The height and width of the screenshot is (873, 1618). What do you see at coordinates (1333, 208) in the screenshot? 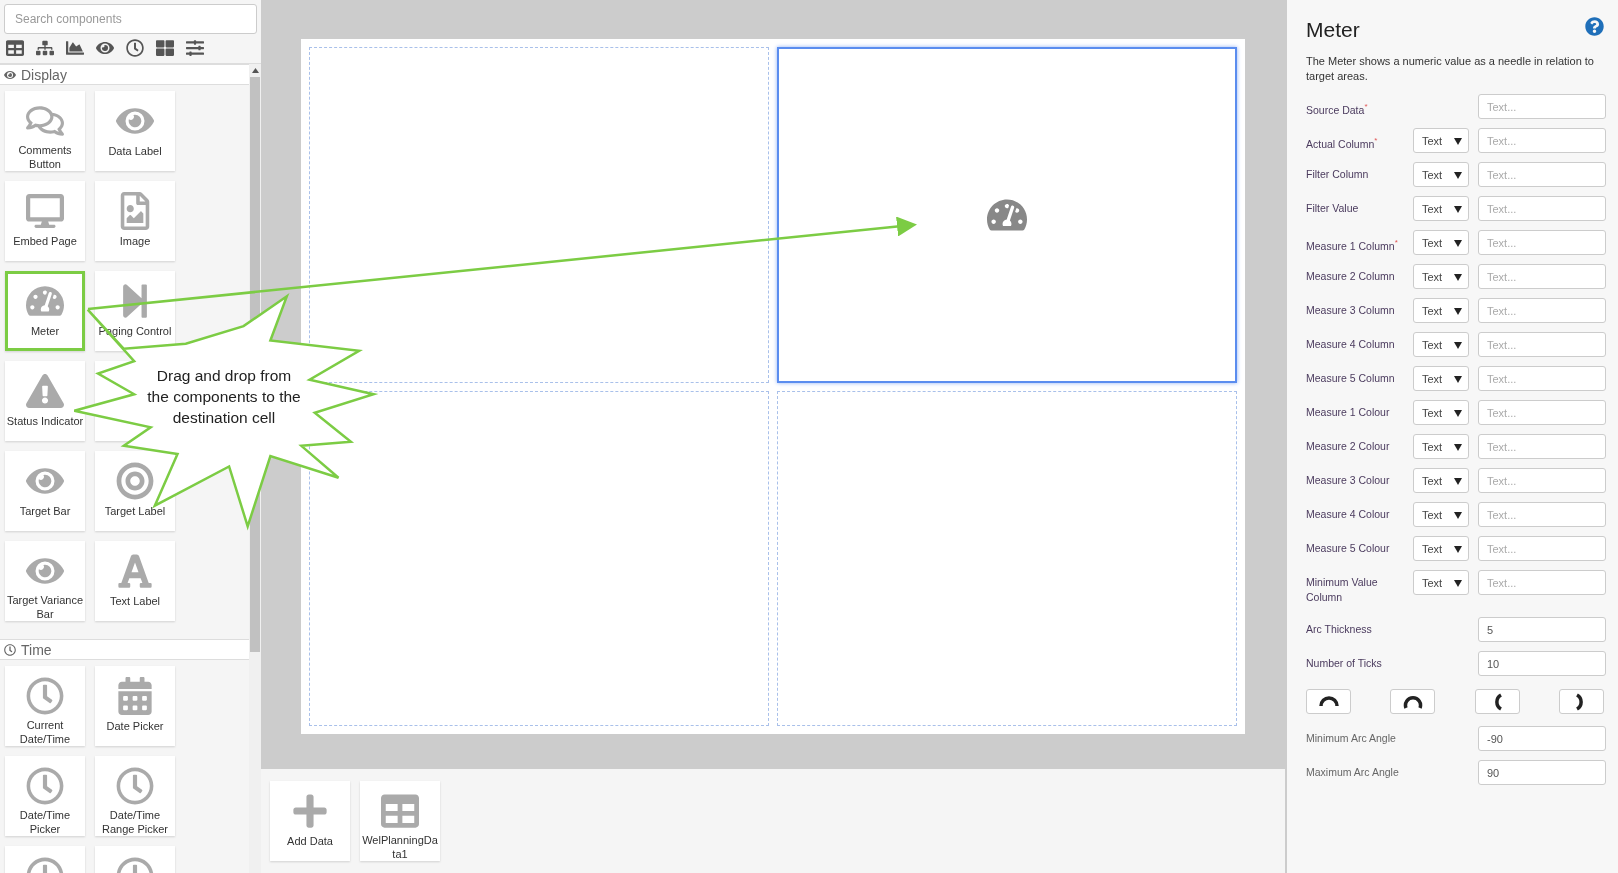
I see `field-label: Filter Value` at bounding box center [1333, 208].